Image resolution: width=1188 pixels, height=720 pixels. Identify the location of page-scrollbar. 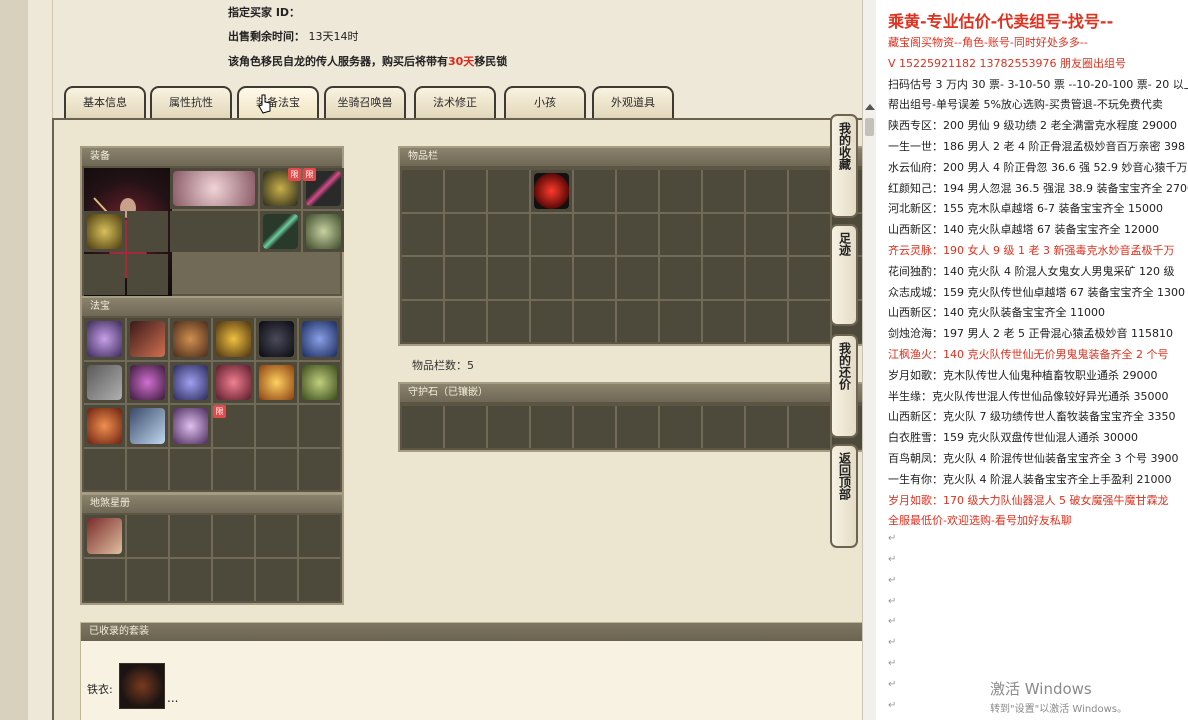
(869, 360).